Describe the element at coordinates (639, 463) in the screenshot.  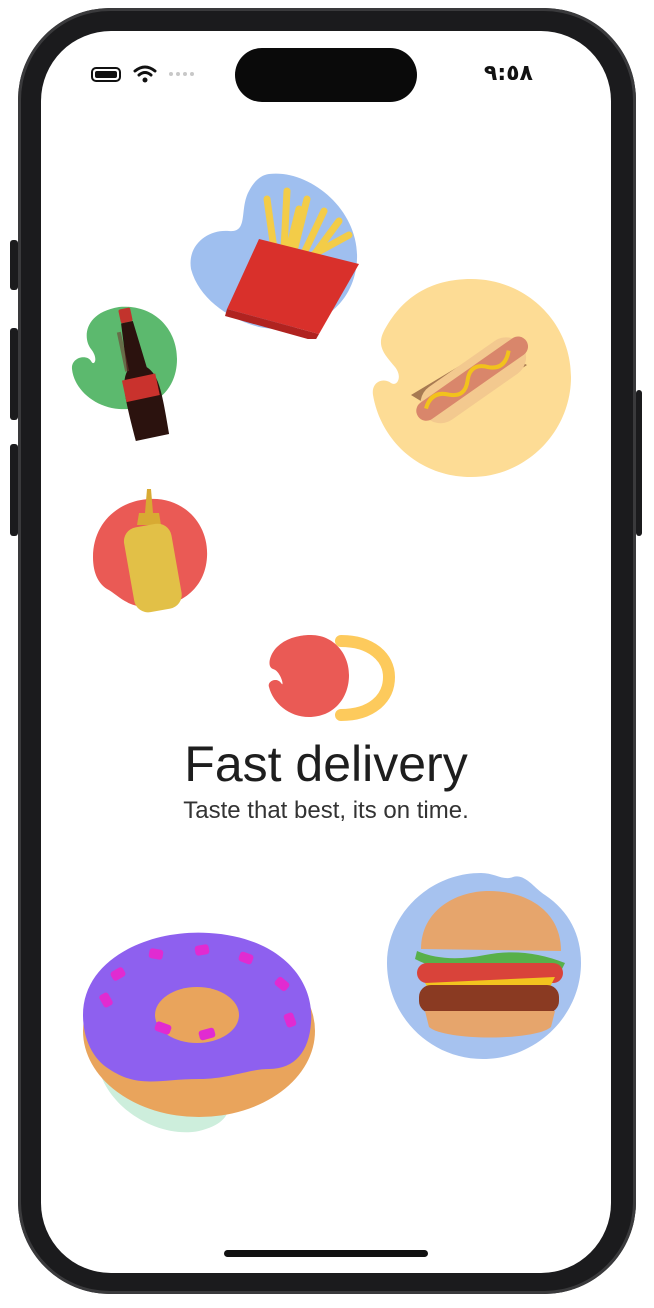
I see `power-button` at that location.